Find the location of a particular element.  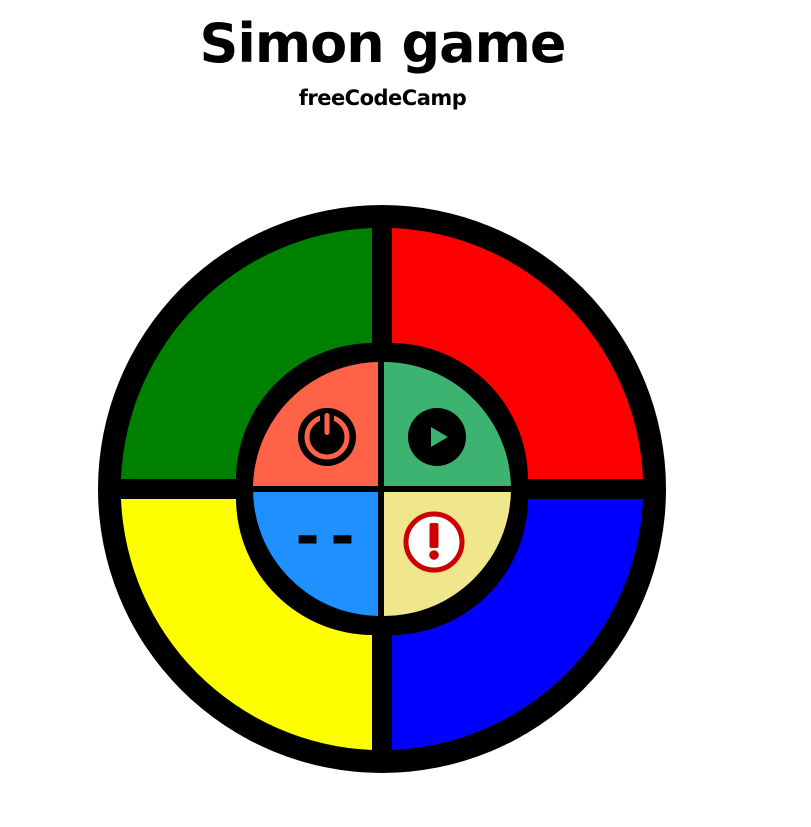

count-display: -- is located at coordinates (325, 536).